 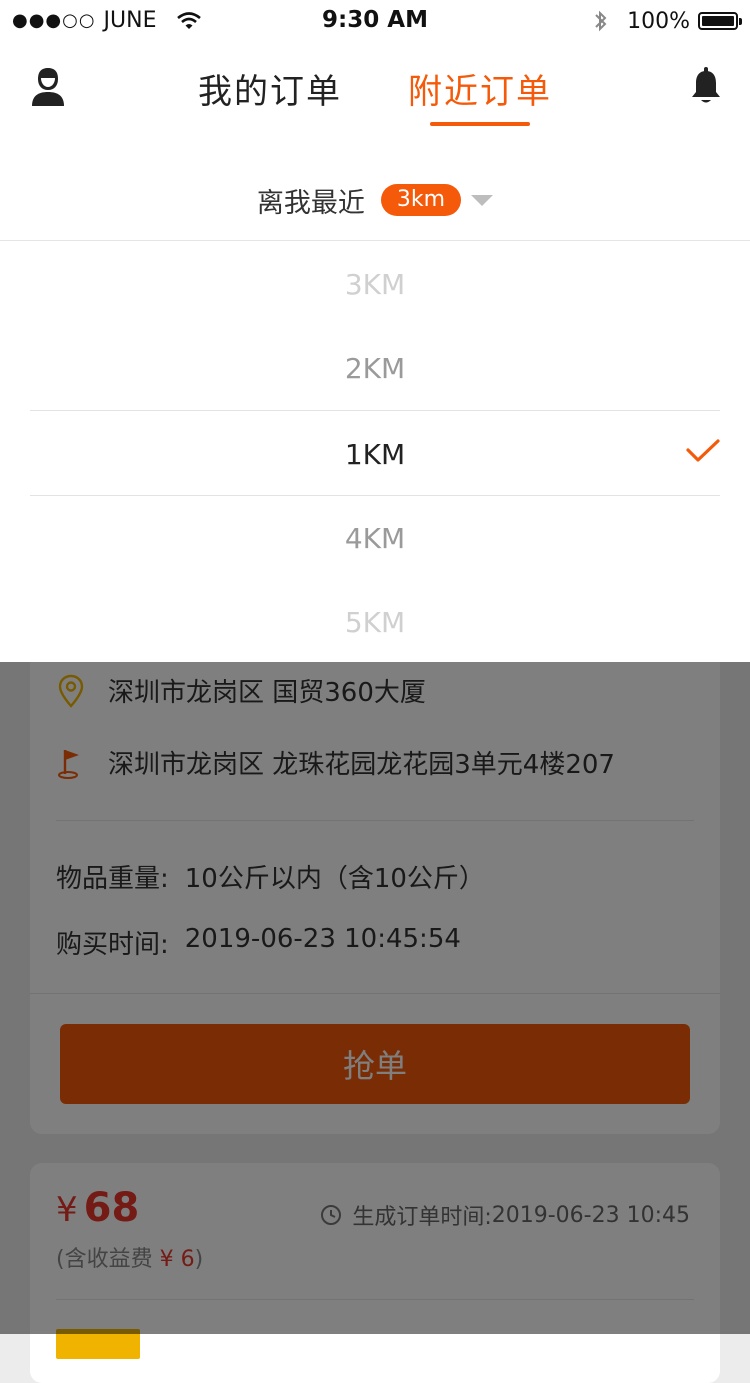 What do you see at coordinates (375, 538) in the screenshot?
I see `picker-option: 4KM` at bounding box center [375, 538].